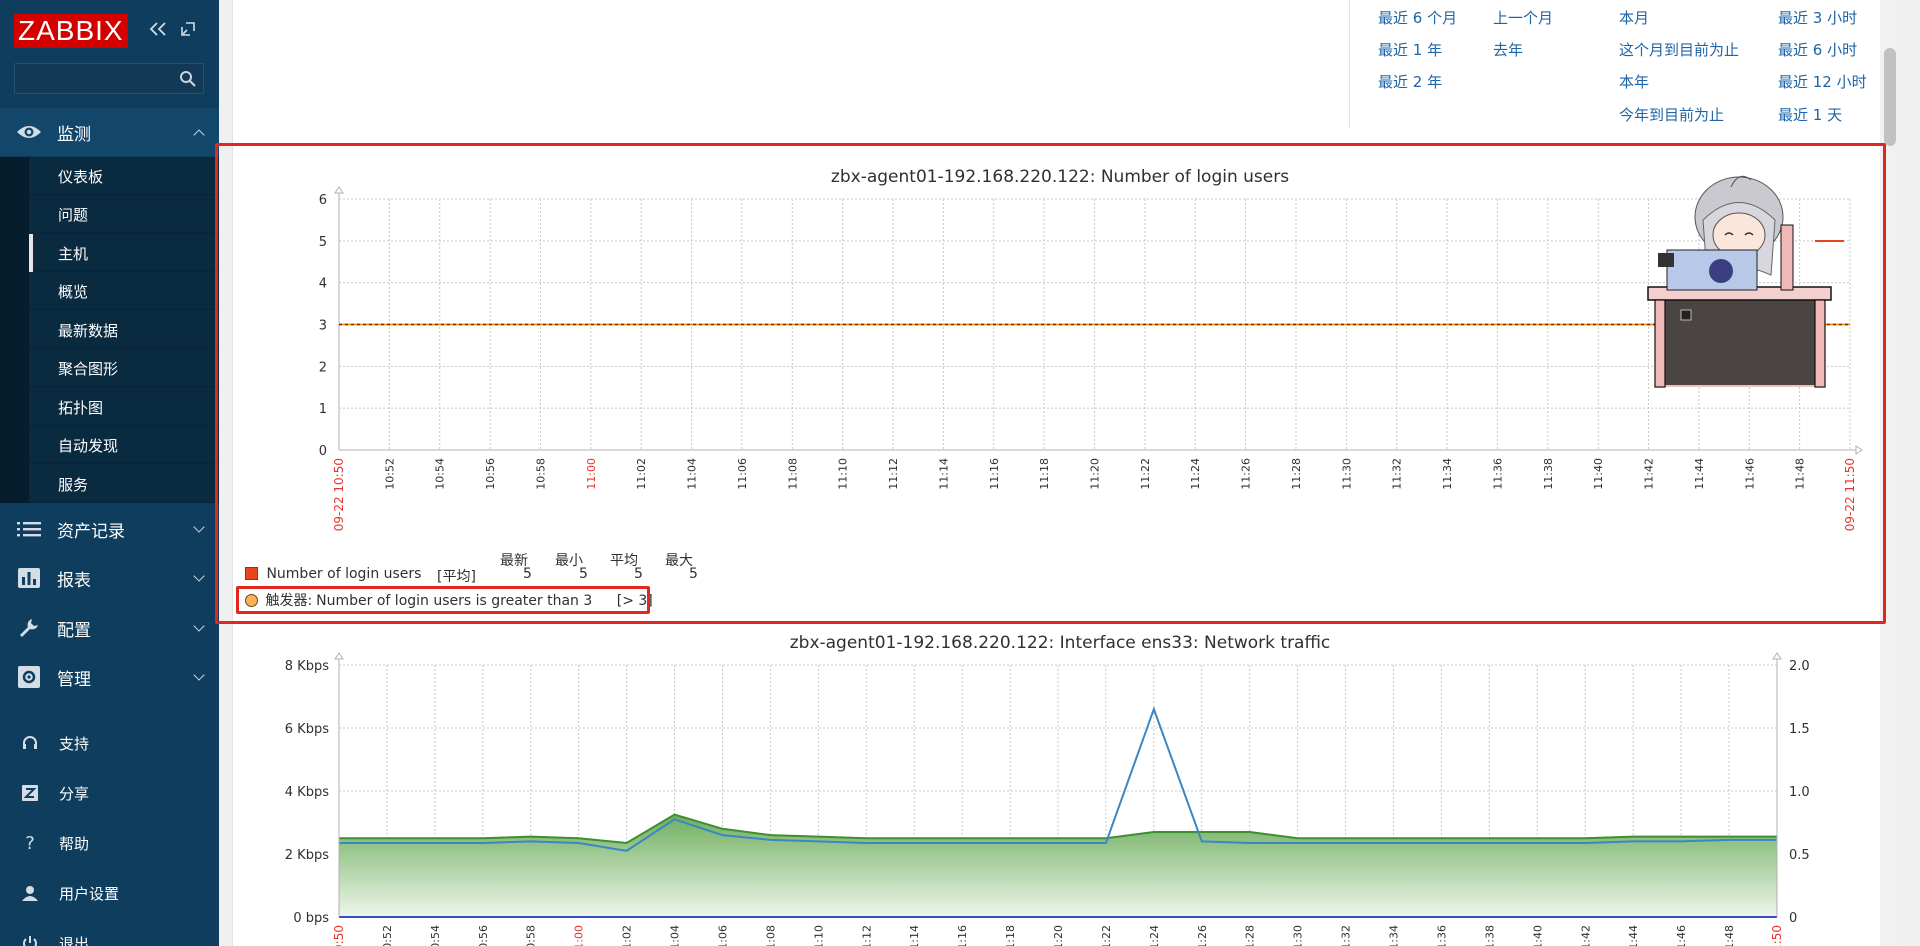 The height and width of the screenshot is (946, 1920). I want to click on help-link: ? 帮助, so click(109, 843).